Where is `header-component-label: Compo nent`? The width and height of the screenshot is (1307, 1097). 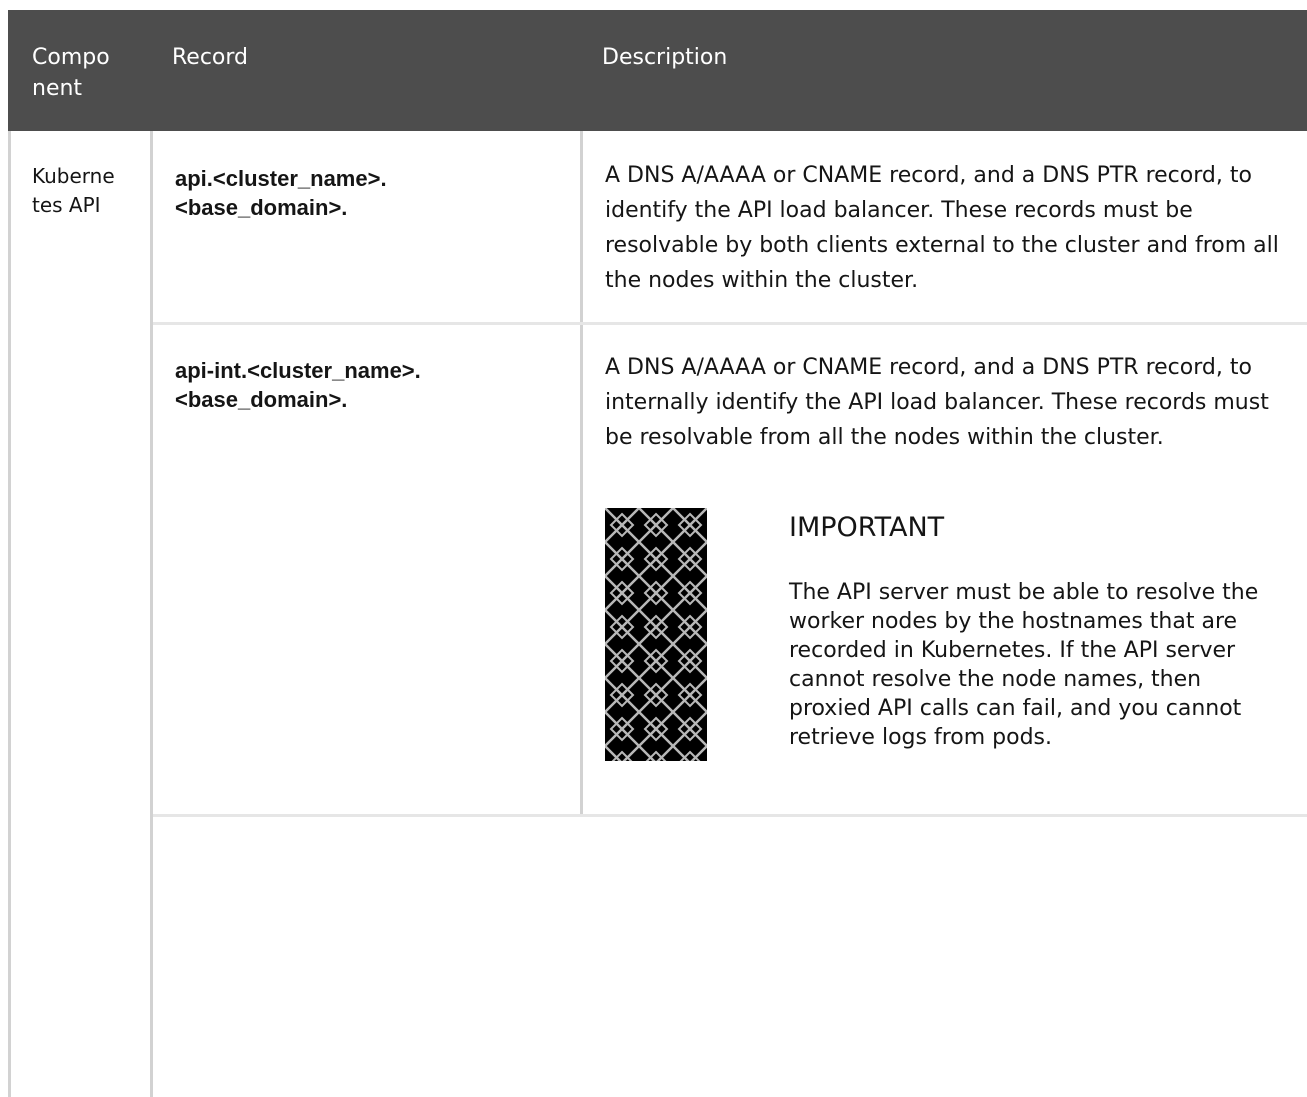
header-component-label: Compo nent is located at coordinates (71, 73).